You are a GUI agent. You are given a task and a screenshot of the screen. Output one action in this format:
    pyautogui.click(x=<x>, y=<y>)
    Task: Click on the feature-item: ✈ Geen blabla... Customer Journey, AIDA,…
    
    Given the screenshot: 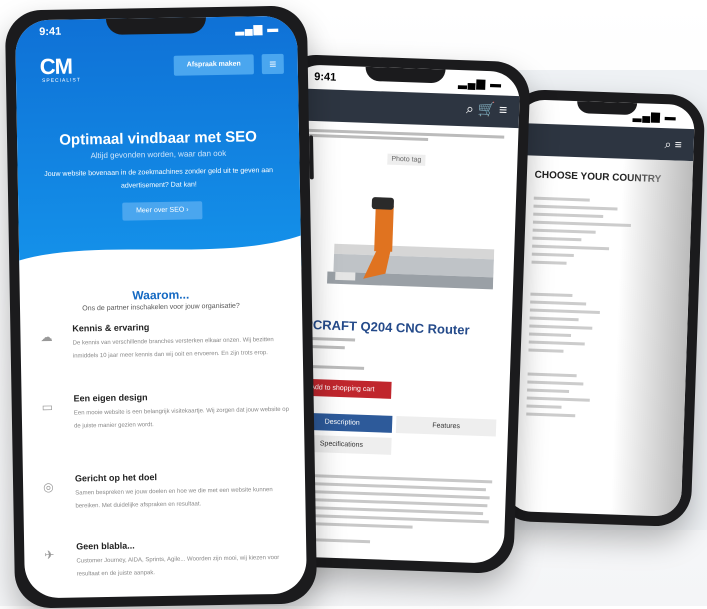 What is the action you would take?
    pyautogui.click(x=169, y=568)
    